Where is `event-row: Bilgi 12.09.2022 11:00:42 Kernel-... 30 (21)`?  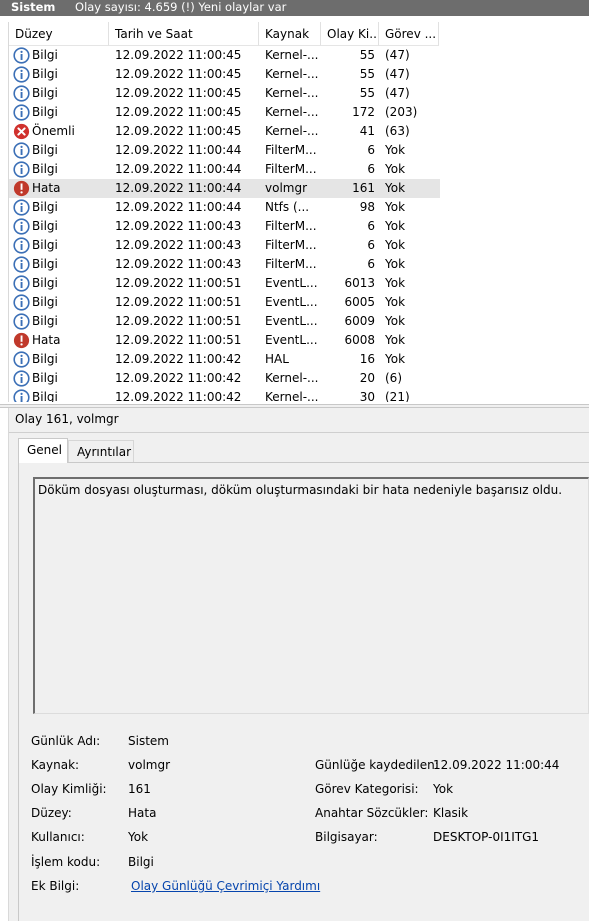 event-row: Bilgi 12.09.2022 11:00:42 Kernel-... 30 (21) is located at coordinates (224, 395).